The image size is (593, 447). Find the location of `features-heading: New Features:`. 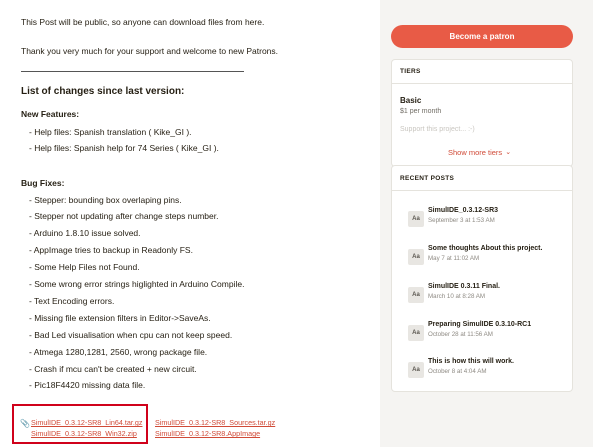

features-heading: New Features: is located at coordinates (50, 114).